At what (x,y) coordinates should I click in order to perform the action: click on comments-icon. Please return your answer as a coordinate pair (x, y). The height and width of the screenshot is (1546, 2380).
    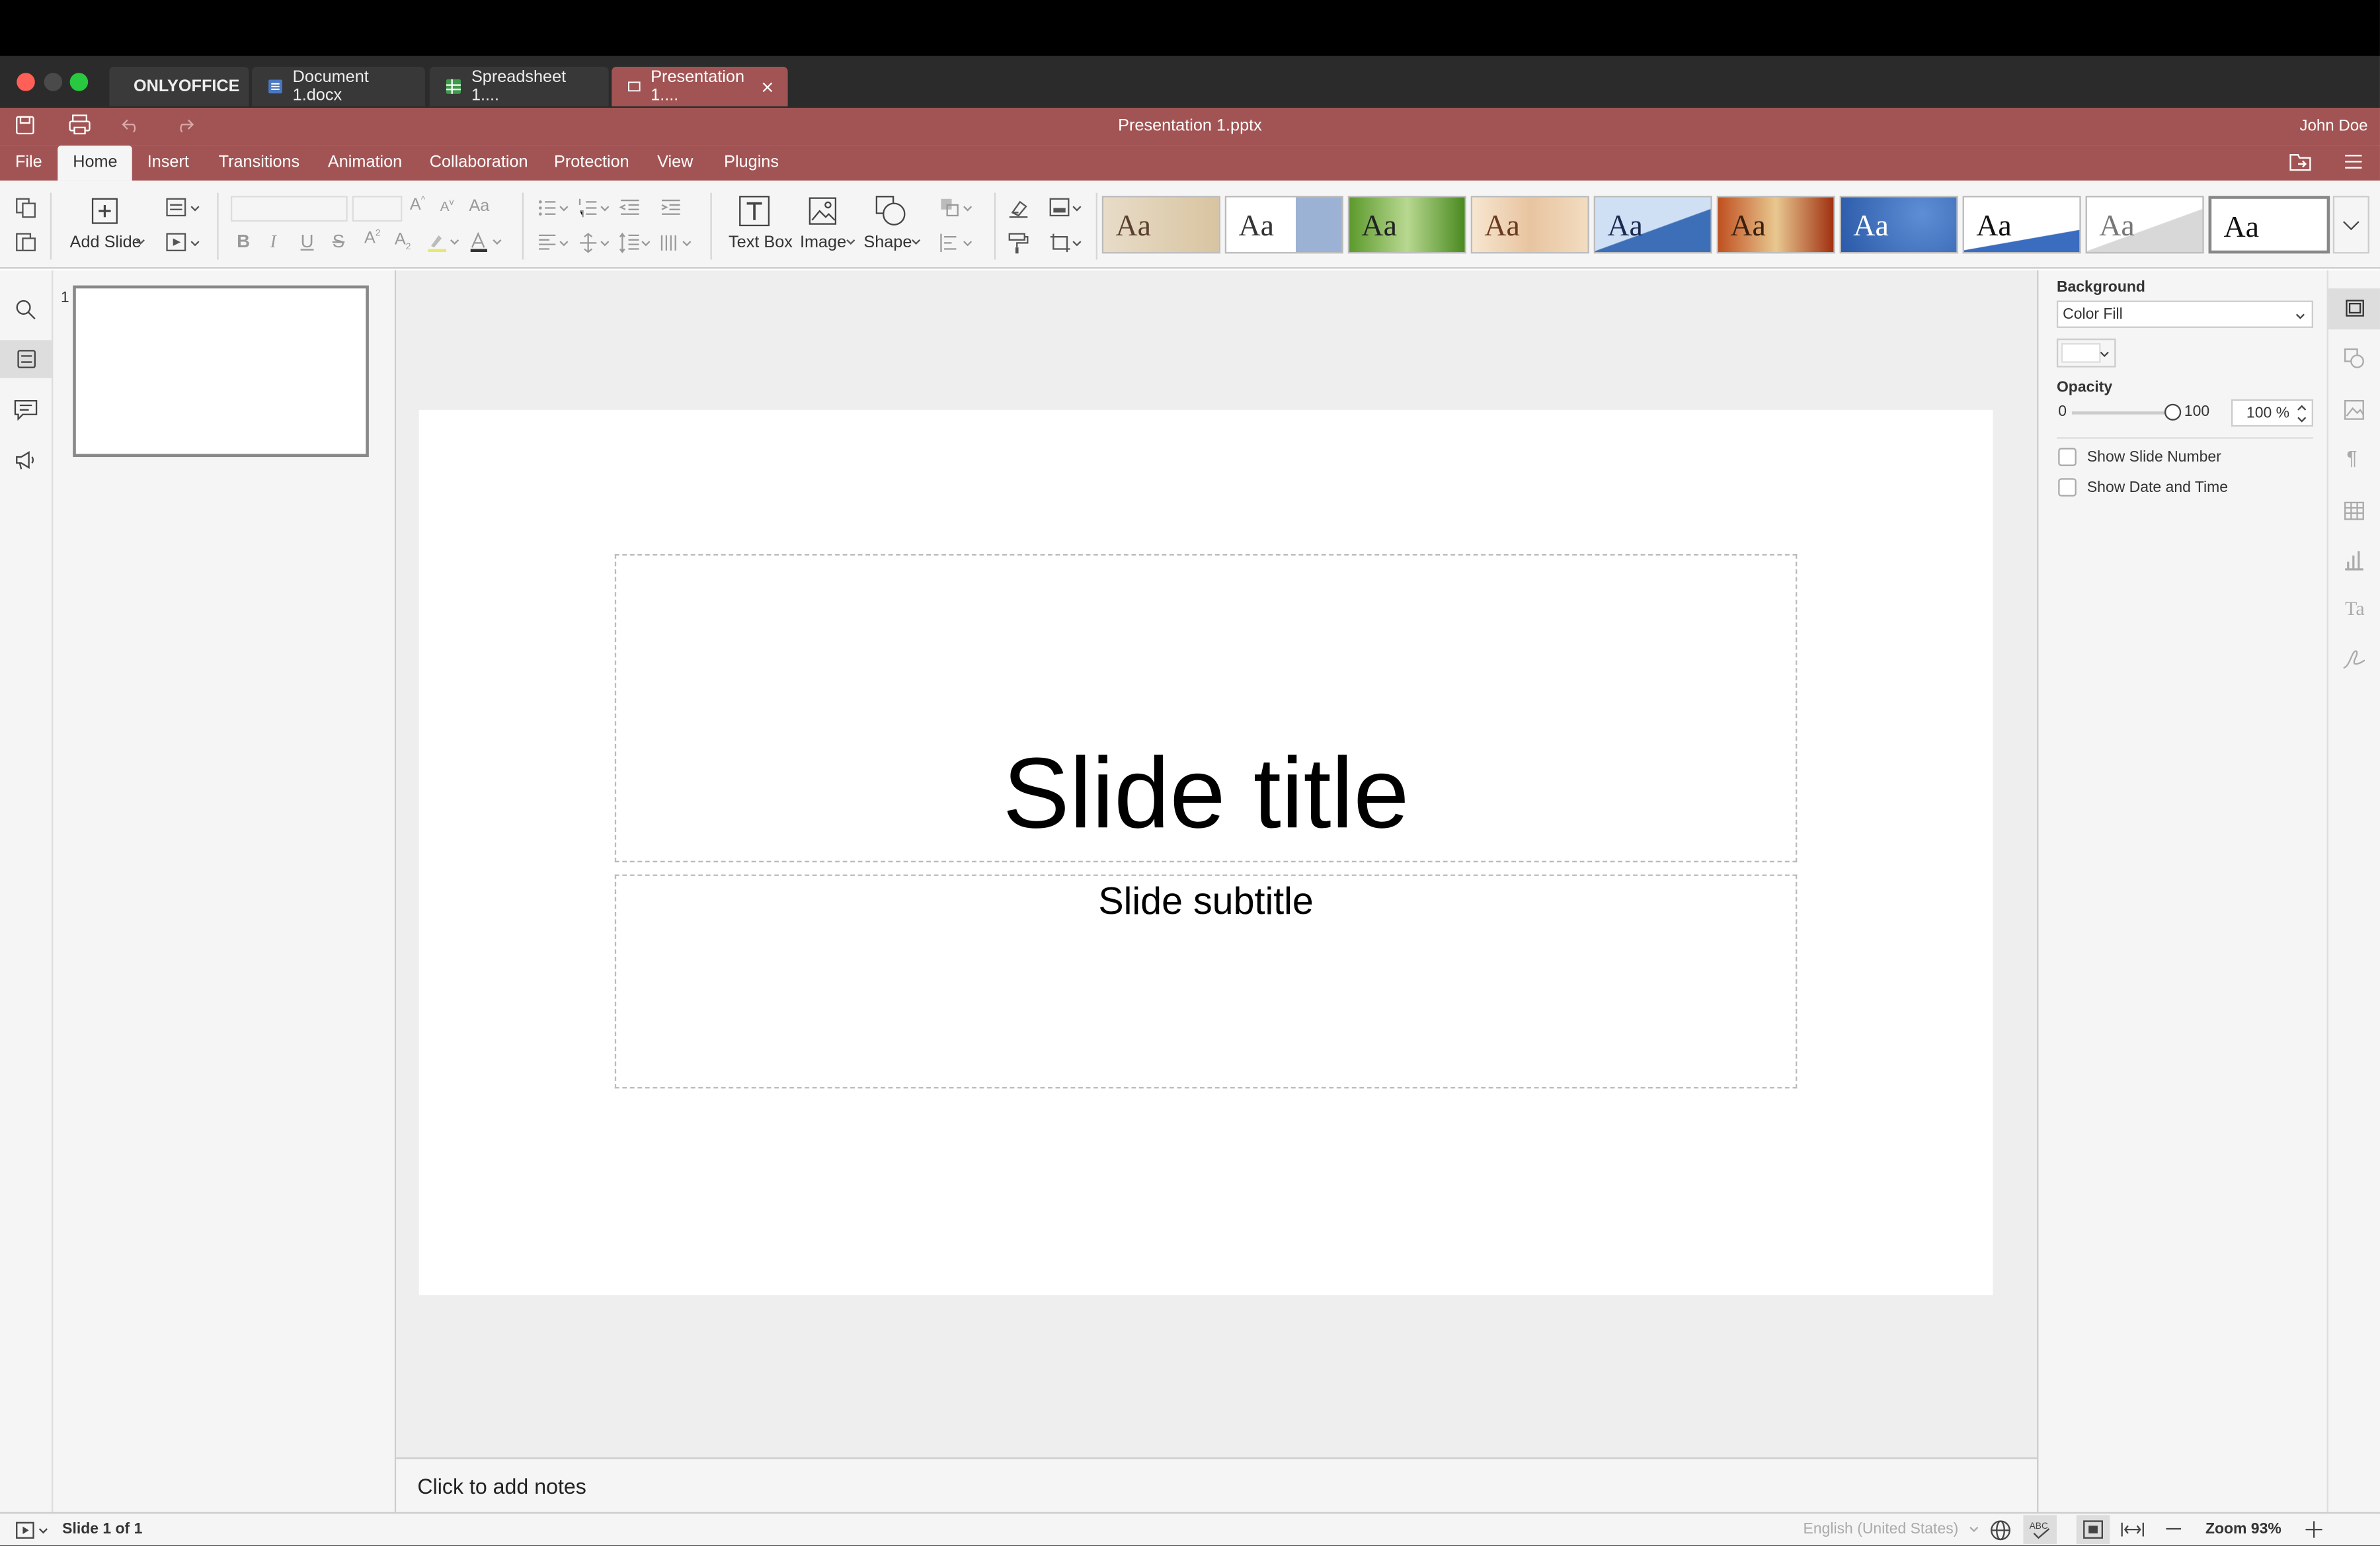
    Looking at the image, I should click on (26, 410).